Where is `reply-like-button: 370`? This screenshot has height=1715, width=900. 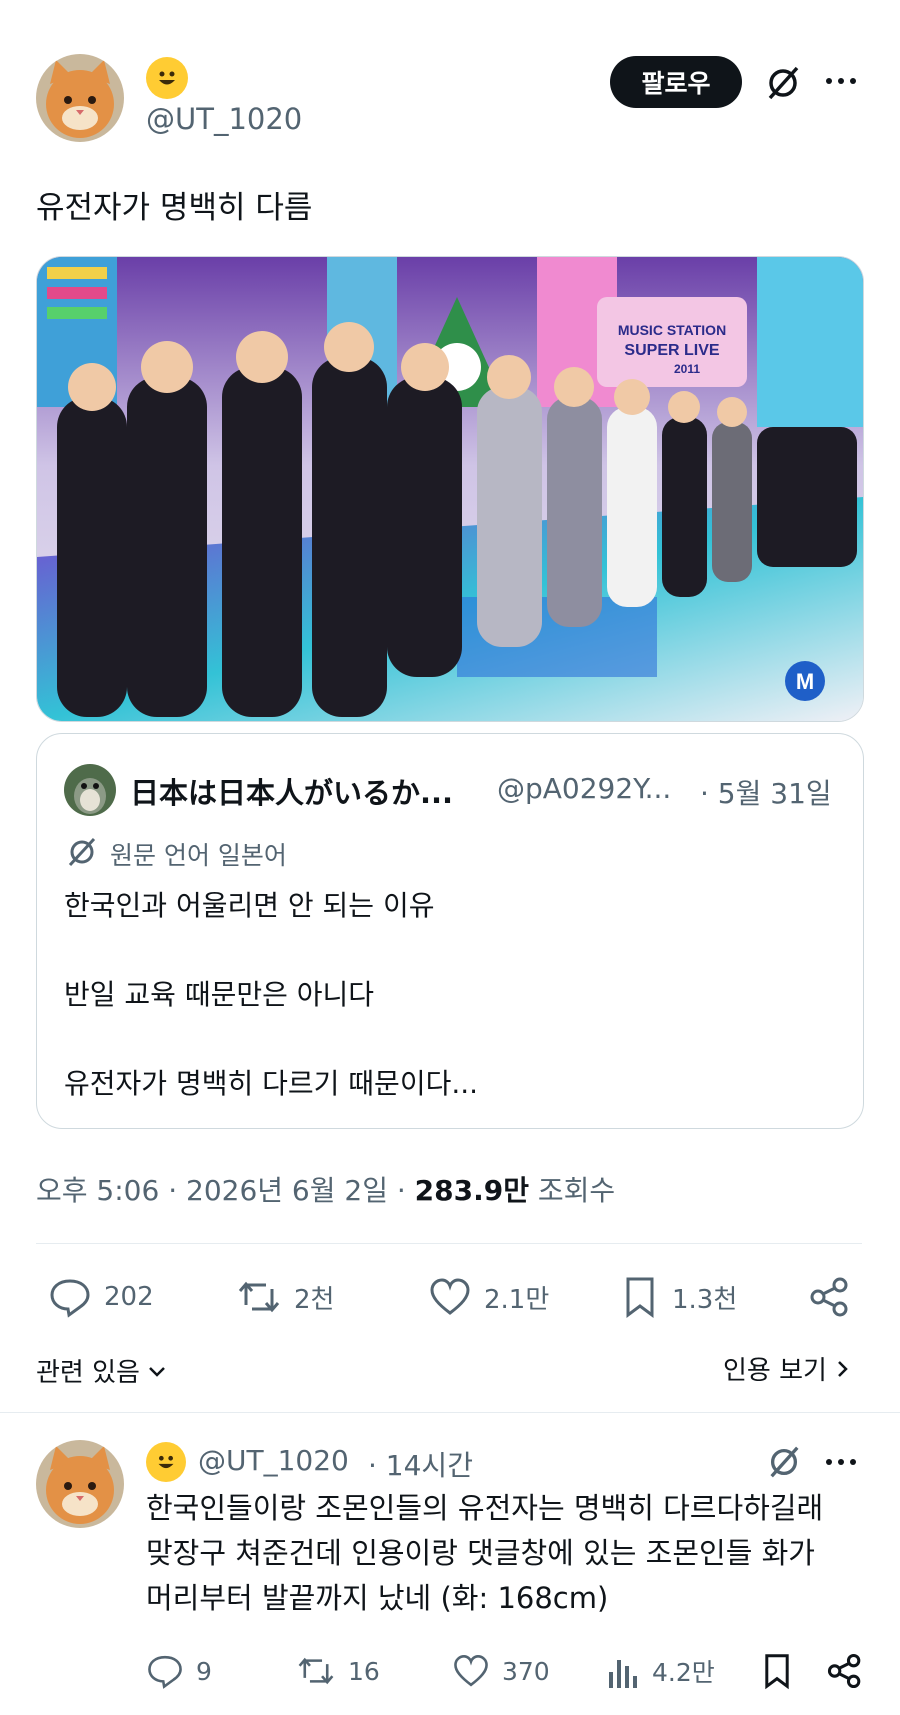 reply-like-button: 370 is located at coordinates (501, 1671).